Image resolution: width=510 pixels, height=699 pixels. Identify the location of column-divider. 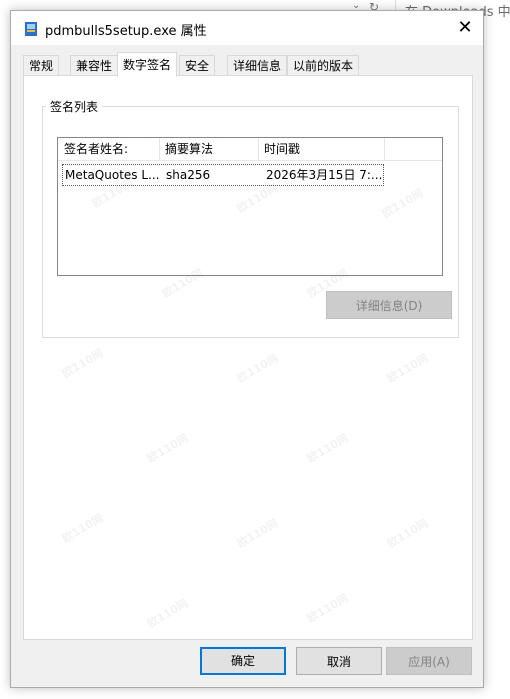
(384, 149).